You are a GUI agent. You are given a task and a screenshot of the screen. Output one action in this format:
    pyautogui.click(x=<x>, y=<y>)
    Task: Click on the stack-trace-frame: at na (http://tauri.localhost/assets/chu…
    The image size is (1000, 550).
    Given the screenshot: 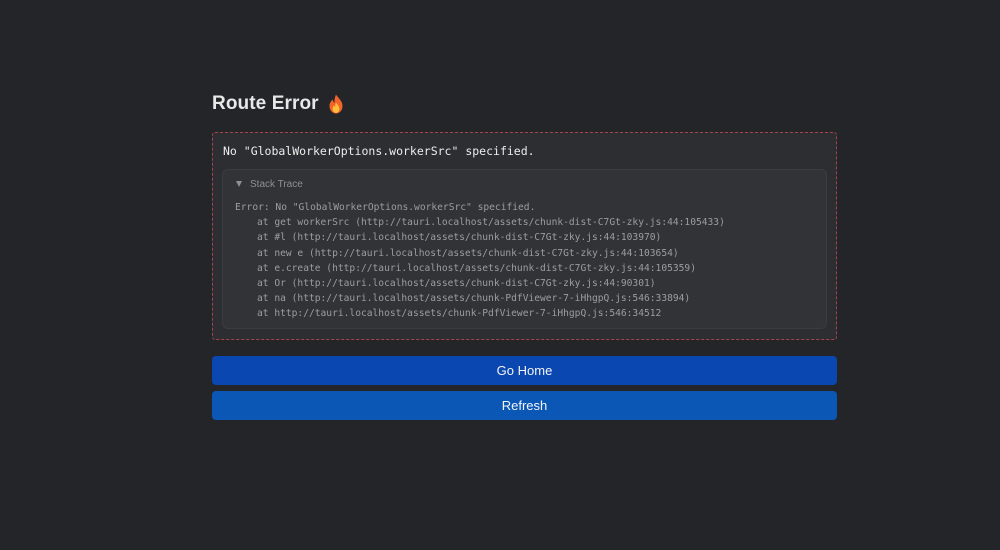 What is the action you would take?
    pyautogui.click(x=474, y=299)
    